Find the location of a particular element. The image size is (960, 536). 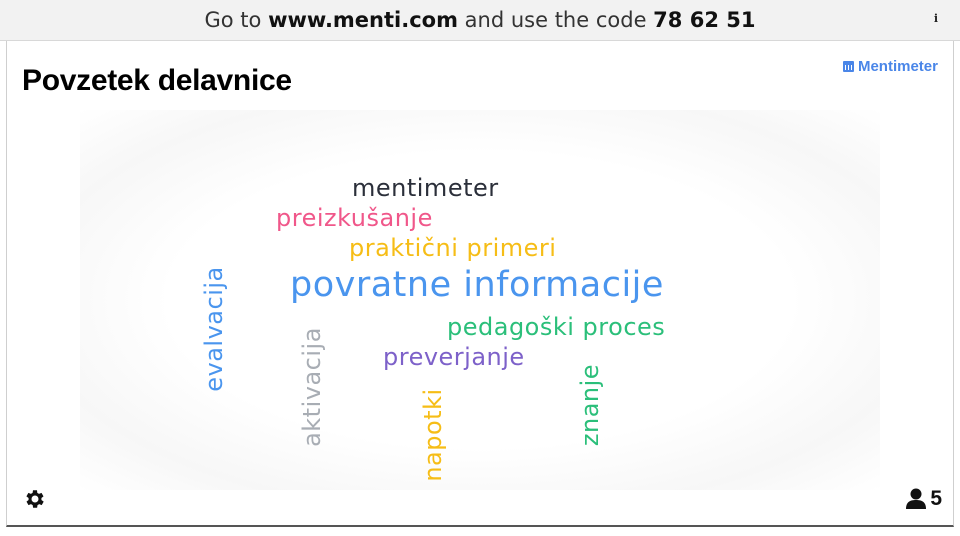

word-mentimeter: mentimeter is located at coordinates (425, 188).